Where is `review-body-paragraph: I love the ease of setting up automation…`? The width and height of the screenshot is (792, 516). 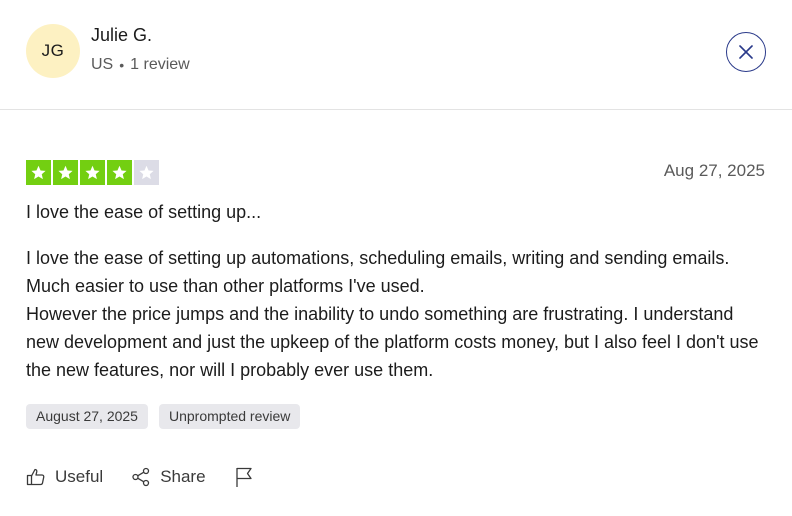
review-body-paragraph: I love the ease of setting up automation… is located at coordinates (378, 272).